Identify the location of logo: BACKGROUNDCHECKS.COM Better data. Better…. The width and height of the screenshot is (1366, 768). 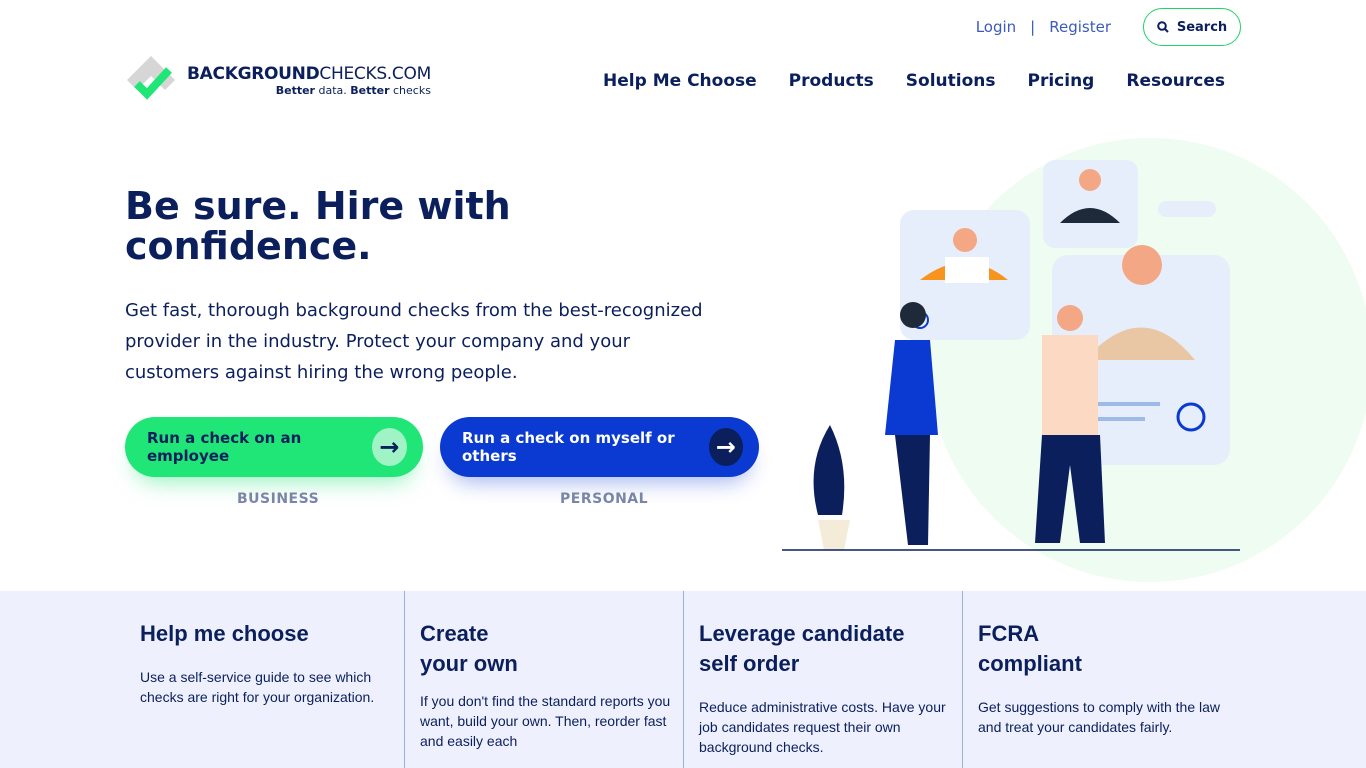
(278, 80).